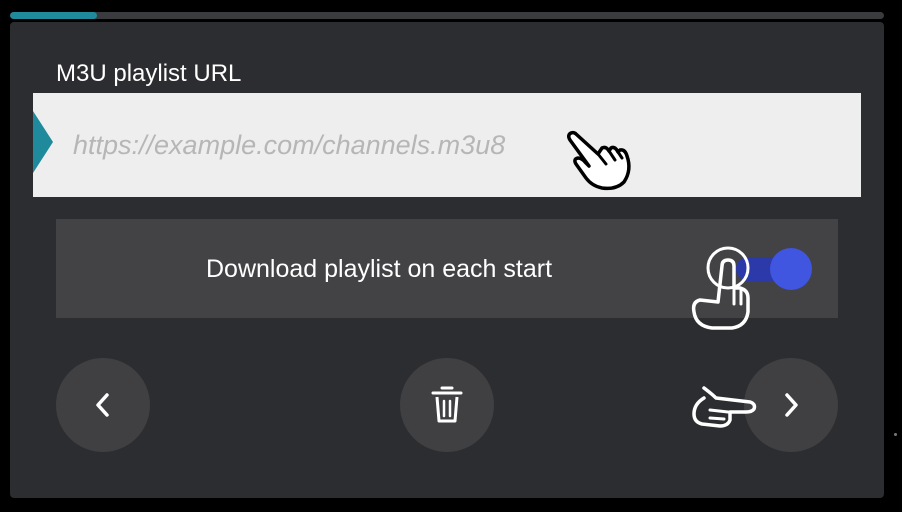 Image resolution: width=902 pixels, height=512 pixels. What do you see at coordinates (720, 288) in the screenshot?
I see `hand-tap-icon` at bounding box center [720, 288].